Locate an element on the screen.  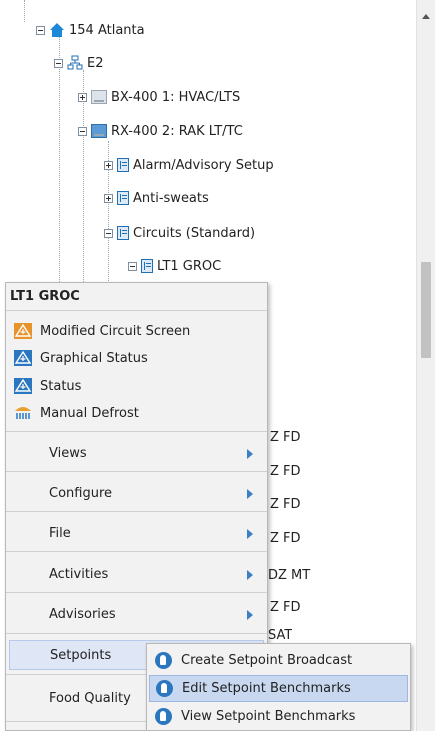
view-benchmark-icon is located at coordinates (163, 716).